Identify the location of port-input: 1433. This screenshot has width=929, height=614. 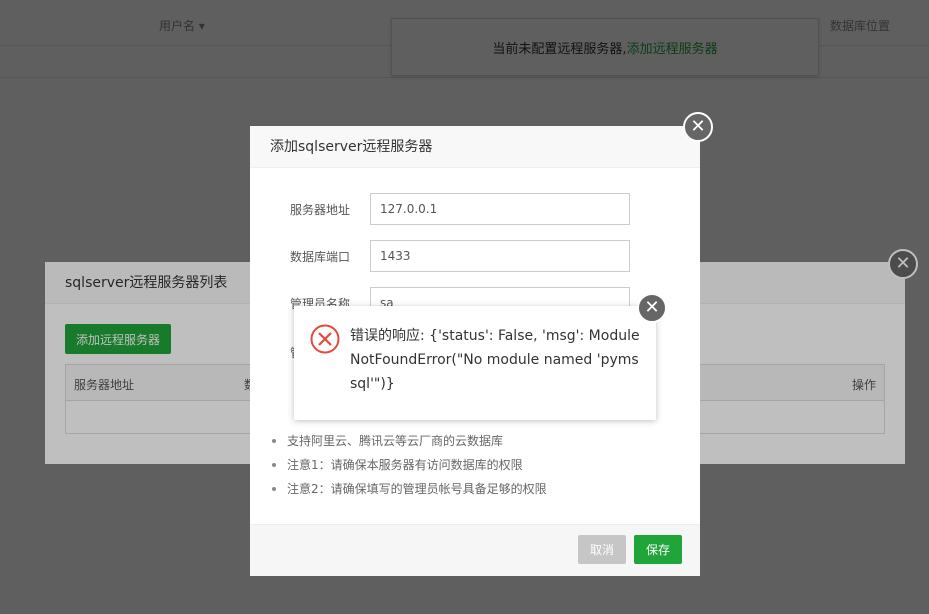
(500, 256).